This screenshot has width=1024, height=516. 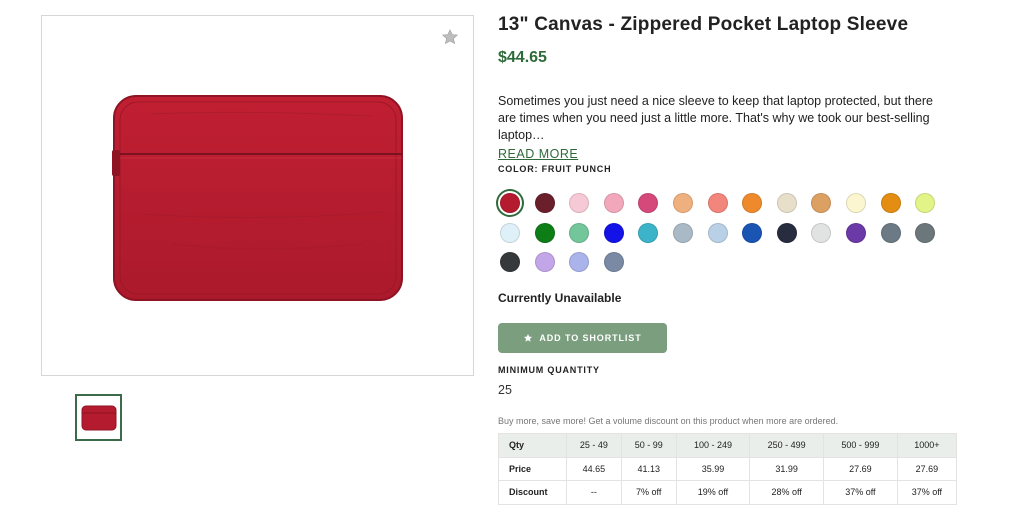 What do you see at coordinates (560, 298) in the screenshot?
I see `availability-status: Currently Unavailable` at bounding box center [560, 298].